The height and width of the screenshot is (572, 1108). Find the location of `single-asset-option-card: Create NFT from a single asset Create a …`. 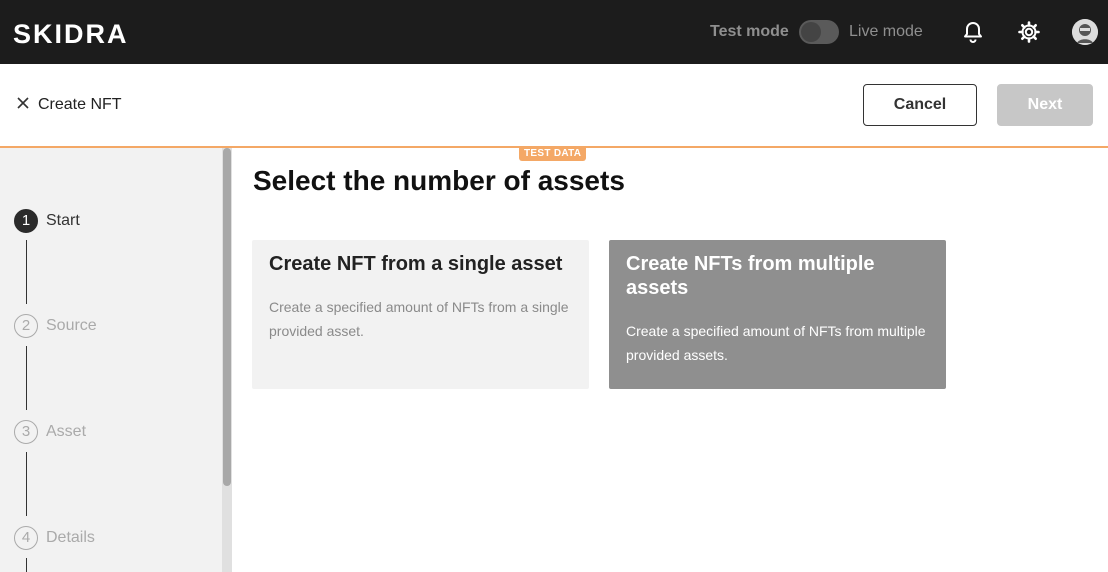

single-asset-option-card: Create NFT from a single asset Create a … is located at coordinates (420, 314).